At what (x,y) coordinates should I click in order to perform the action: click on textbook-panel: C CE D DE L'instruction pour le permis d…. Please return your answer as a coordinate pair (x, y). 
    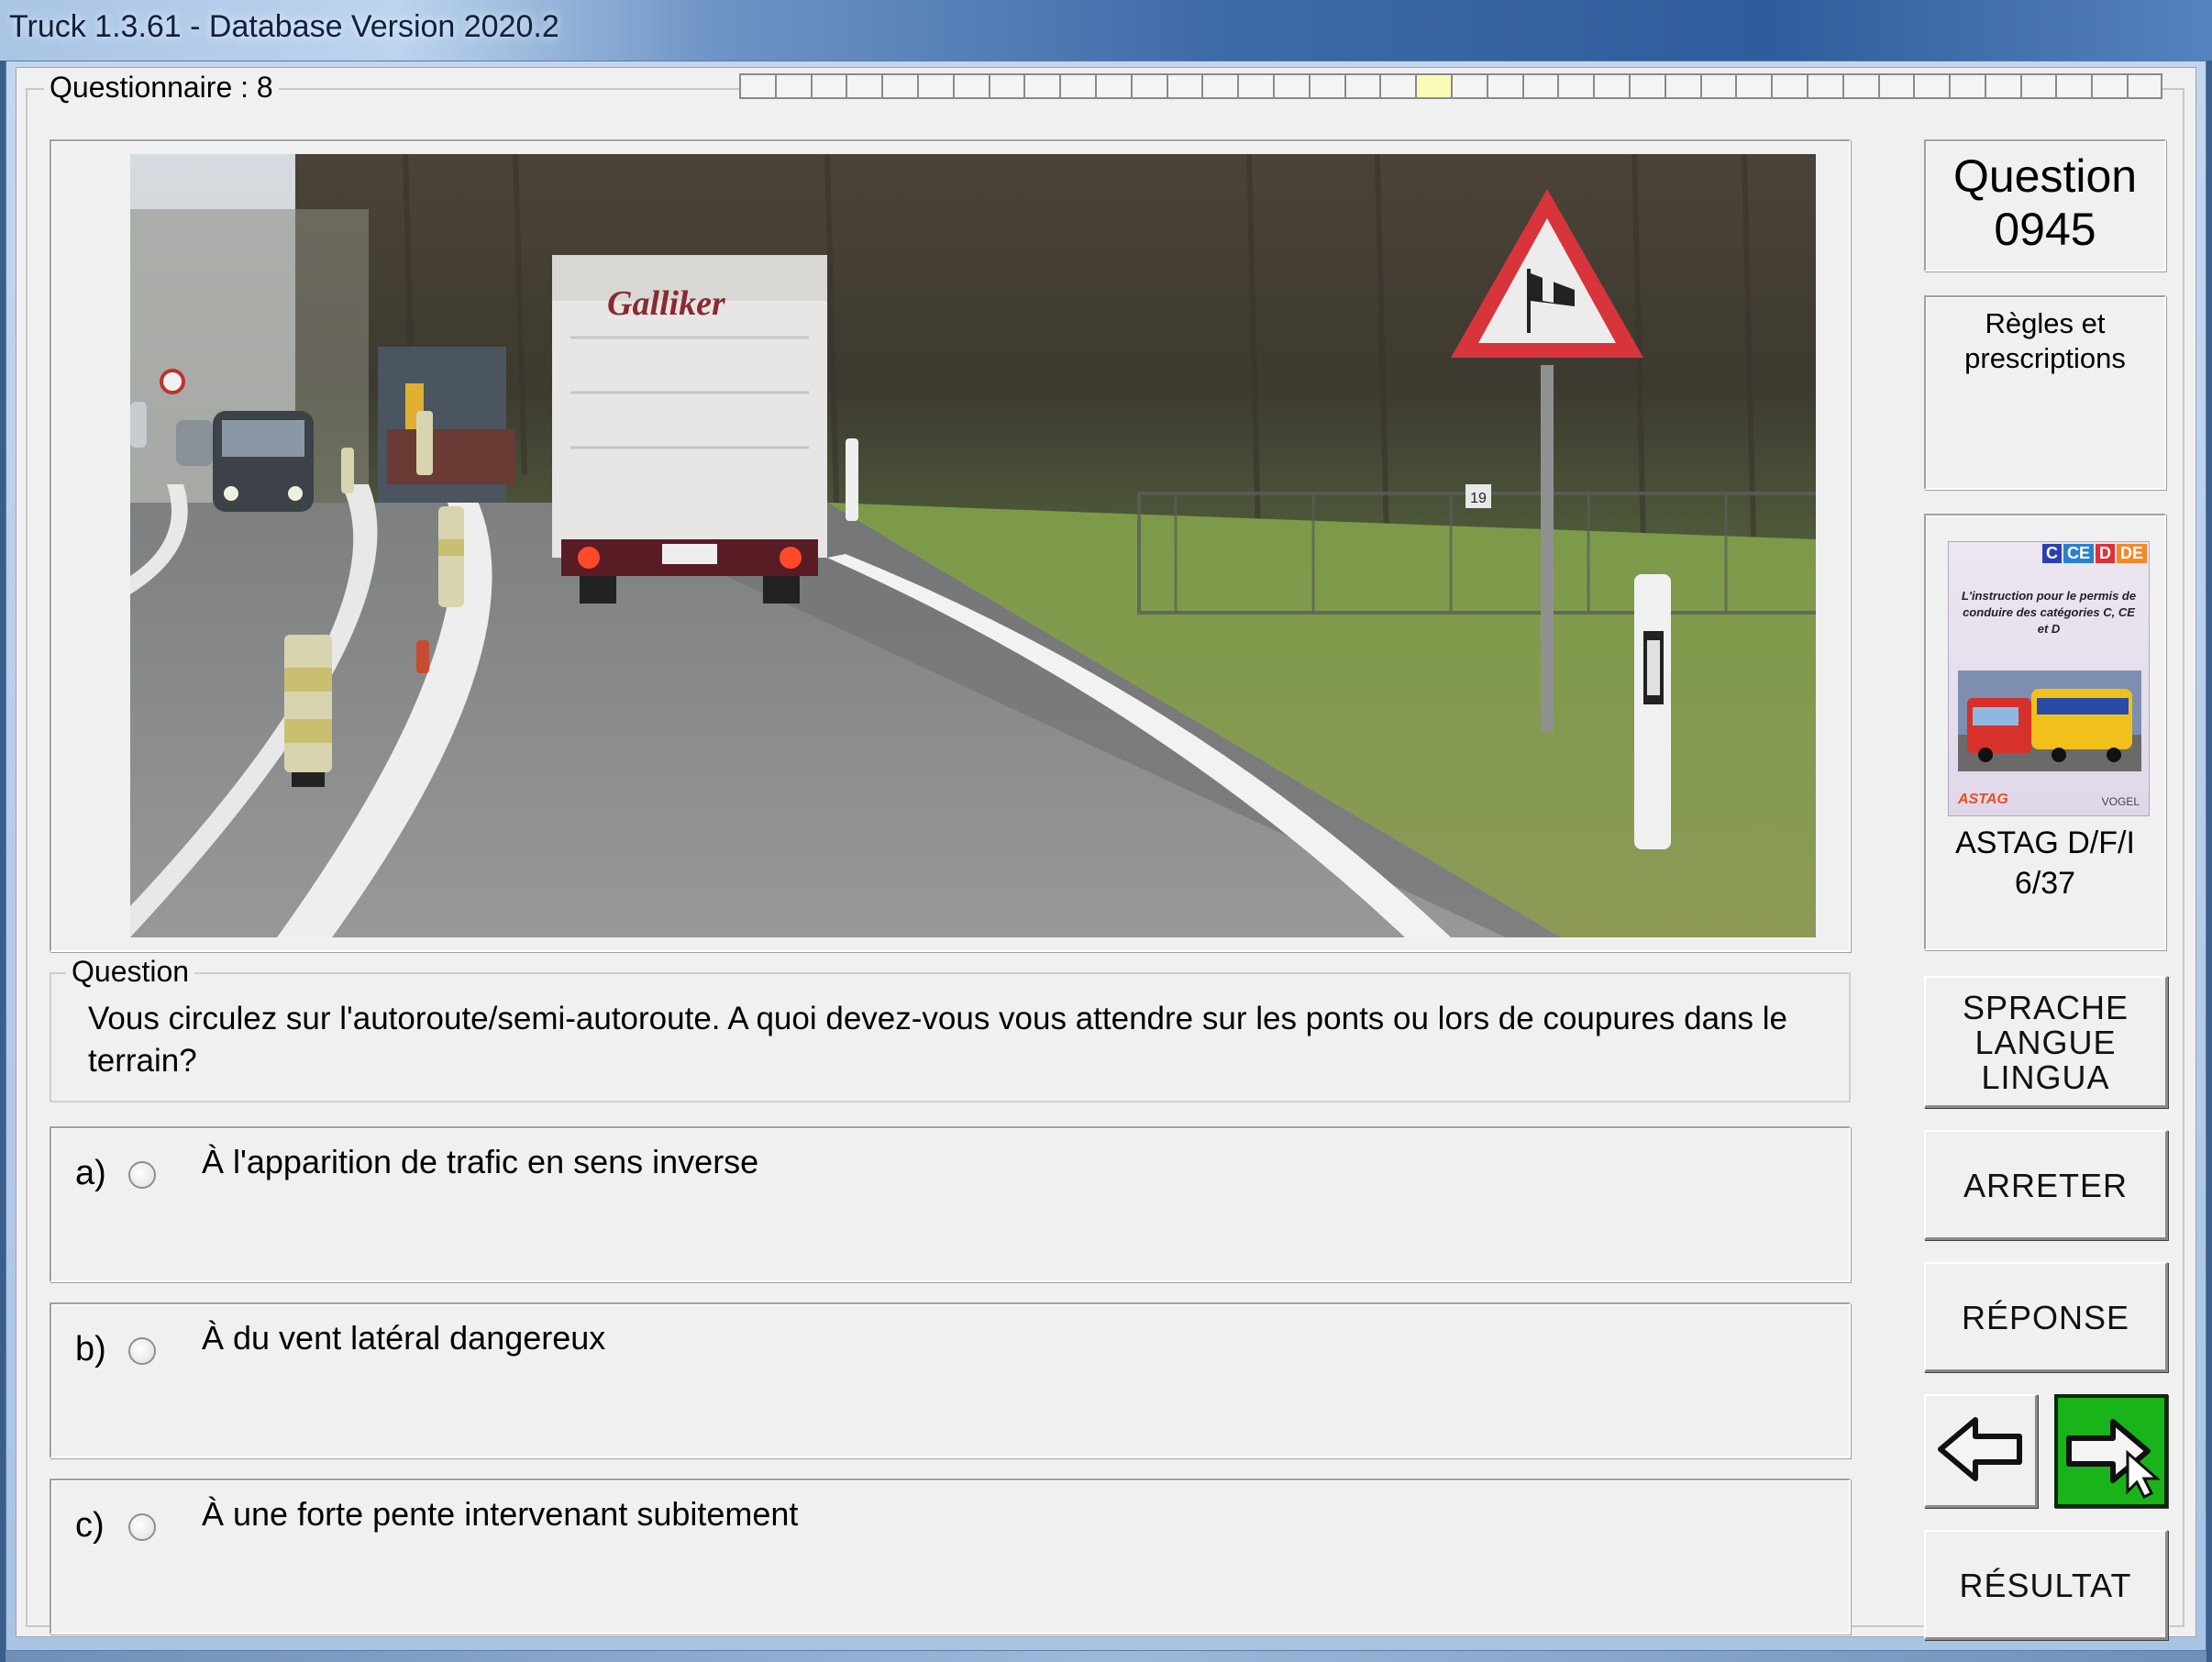
    Looking at the image, I should click on (2045, 732).